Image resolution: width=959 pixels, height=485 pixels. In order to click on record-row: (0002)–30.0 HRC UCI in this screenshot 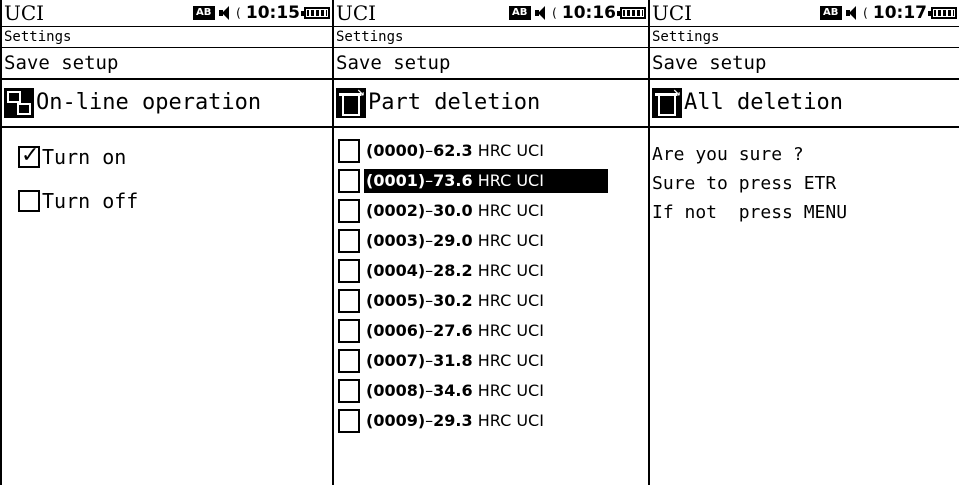, I will do `click(491, 211)`.